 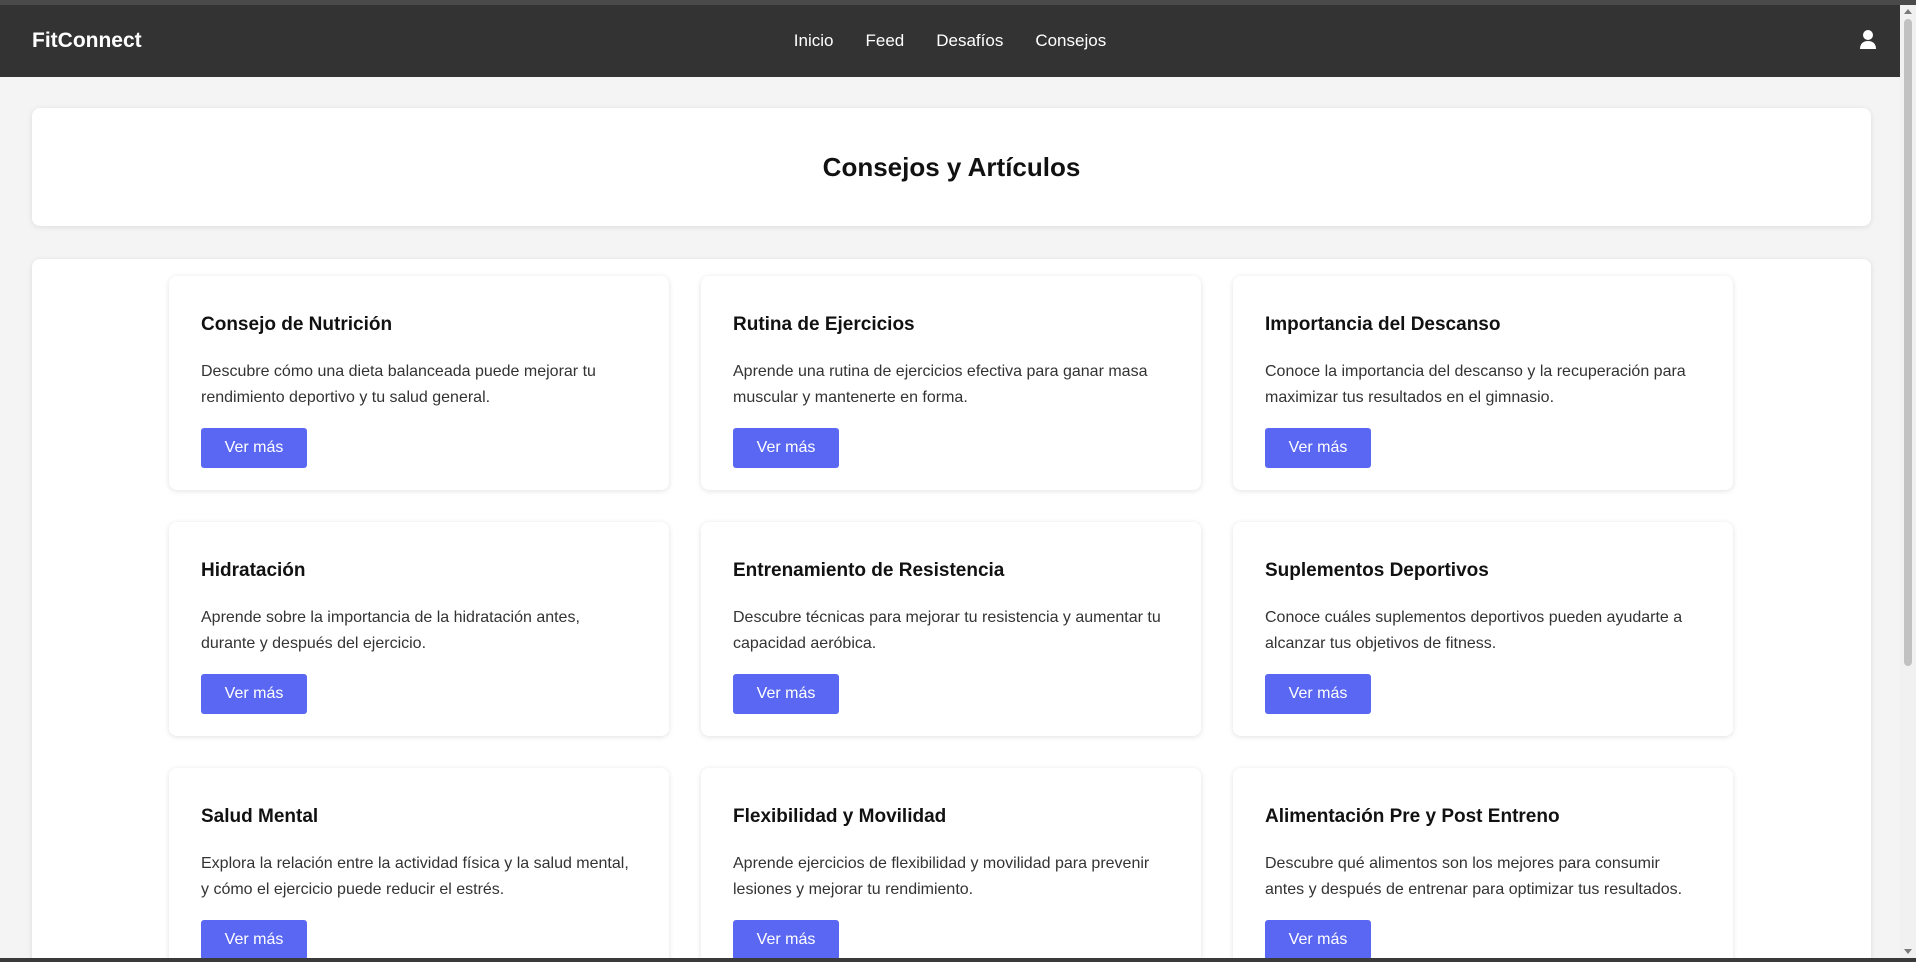 What do you see at coordinates (260, 816) in the screenshot?
I see `article-title: Salud Mental` at bounding box center [260, 816].